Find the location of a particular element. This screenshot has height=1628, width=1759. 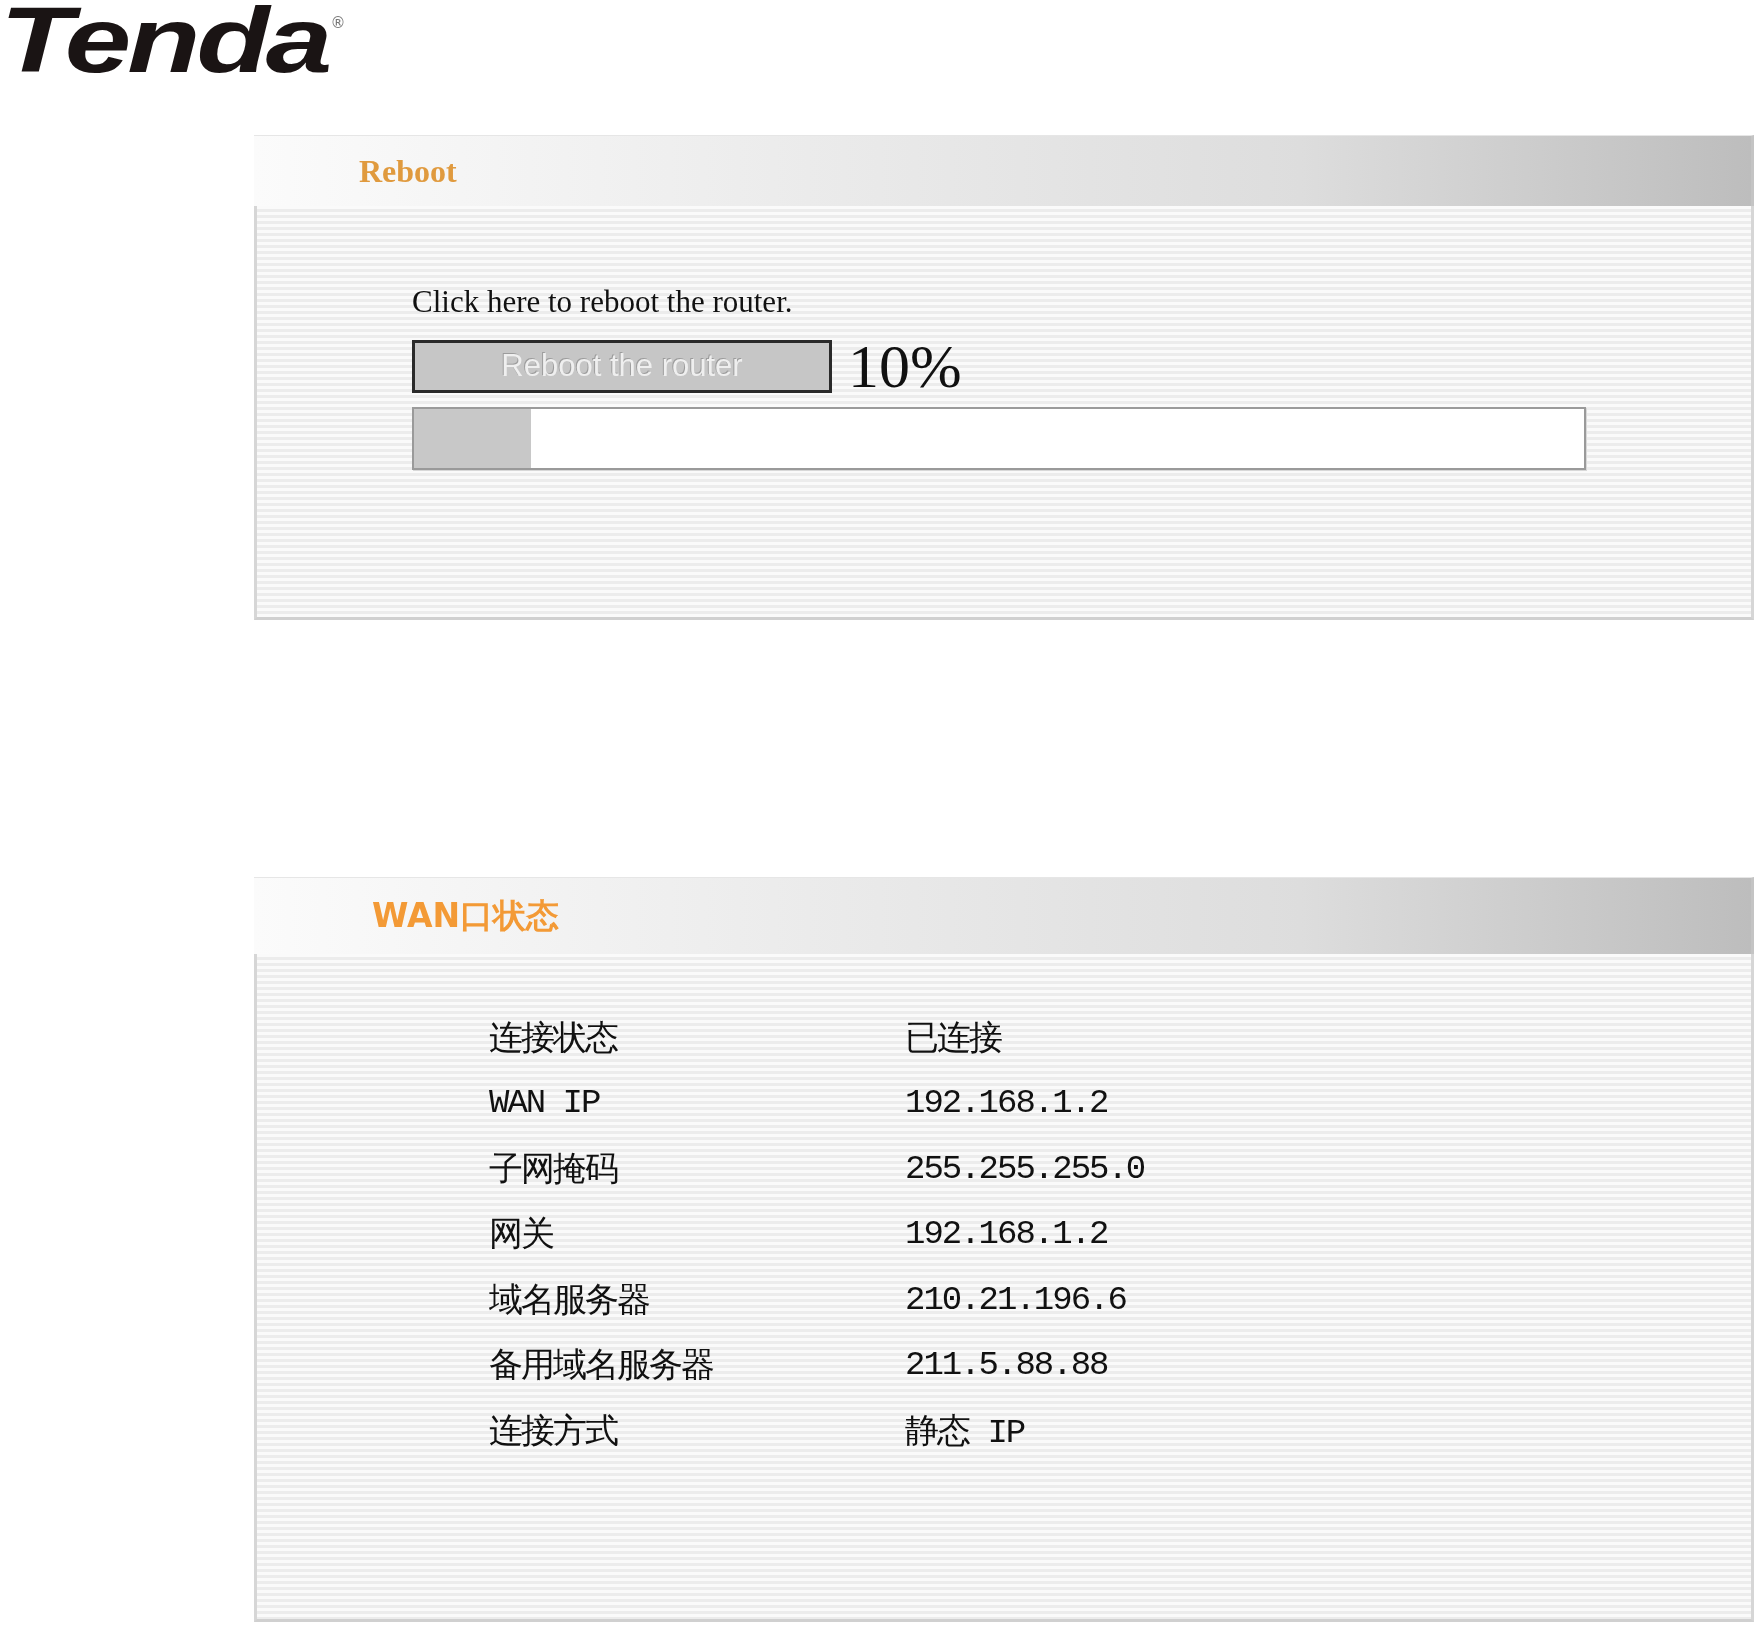

field-value: 255.255.255.0 is located at coordinates (1025, 1168).